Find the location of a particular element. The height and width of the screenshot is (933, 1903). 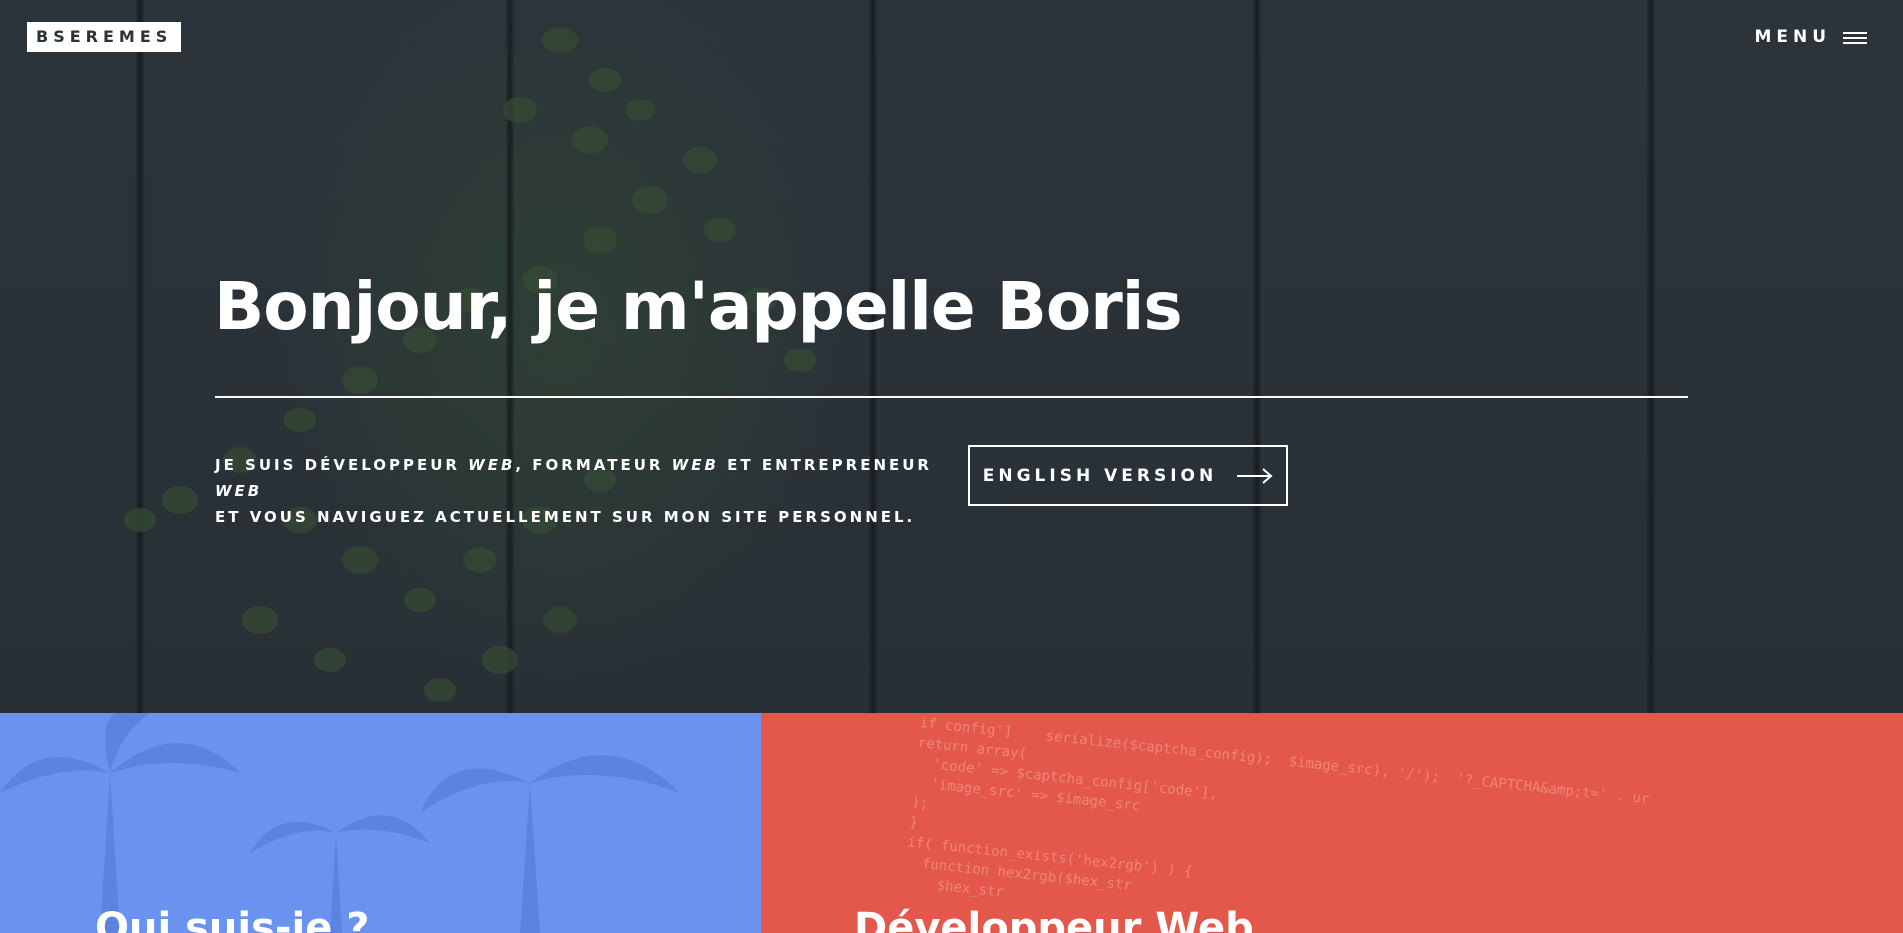

about-panel: Qui suis-je ? is located at coordinates (380, 823).